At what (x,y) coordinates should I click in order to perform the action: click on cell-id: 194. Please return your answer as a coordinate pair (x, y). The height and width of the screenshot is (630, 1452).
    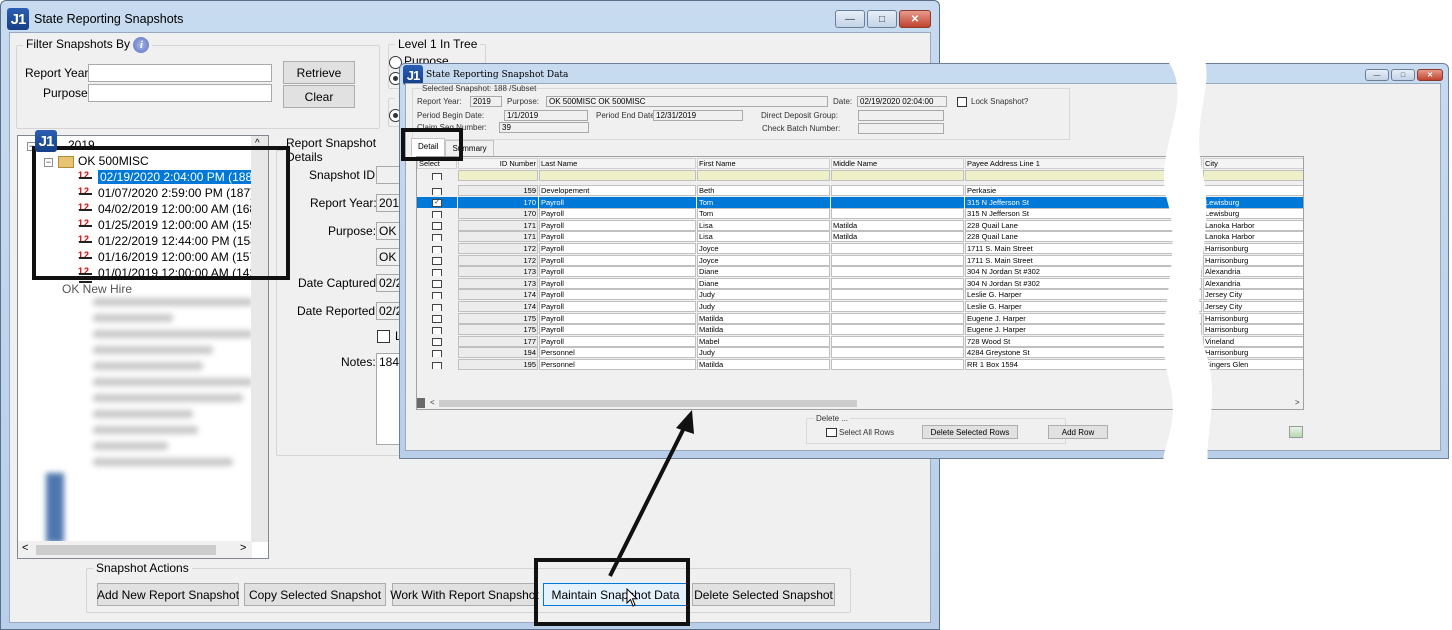
    Looking at the image, I should click on (498, 353).